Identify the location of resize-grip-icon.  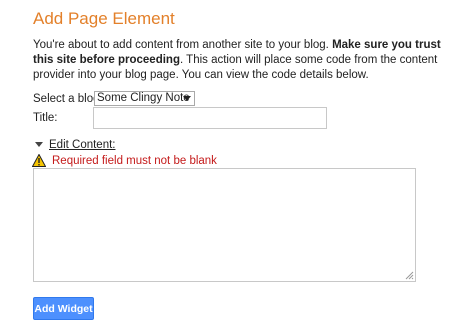
(409, 275).